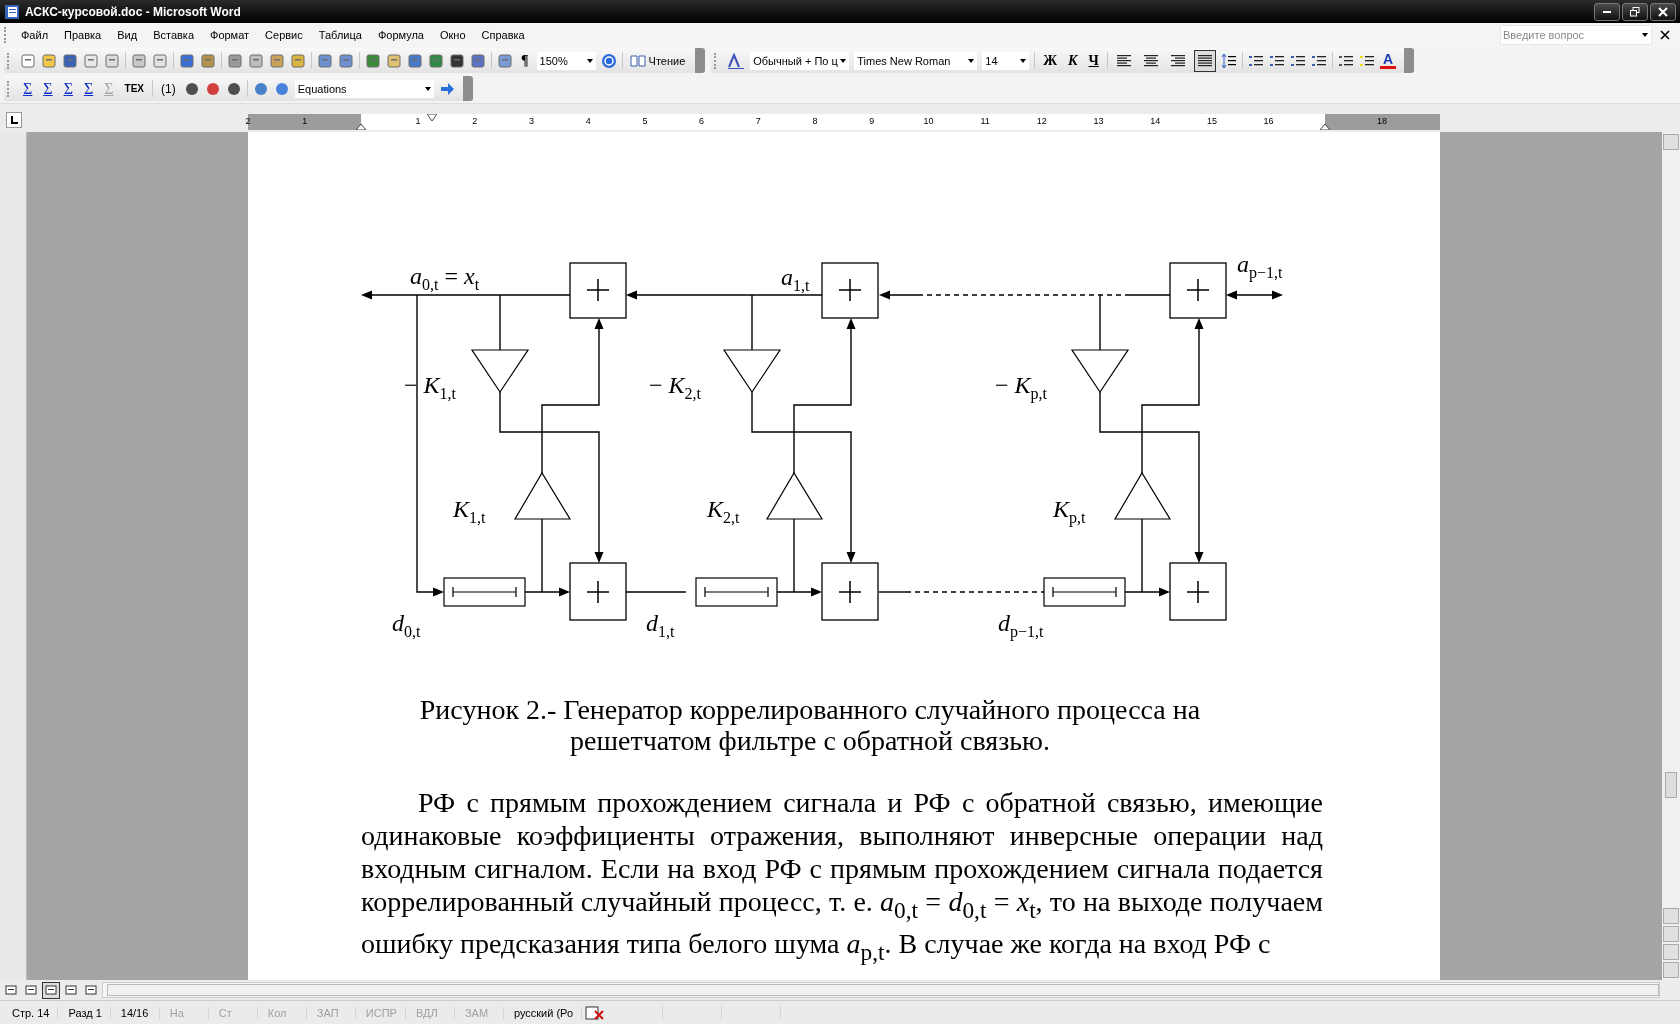 The image size is (1680, 1024). What do you see at coordinates (133, 11) in the screenshot?
I see `window-title: АСКС-курсовой.doc - Microsoft Word` at bounding box center [133, 11].